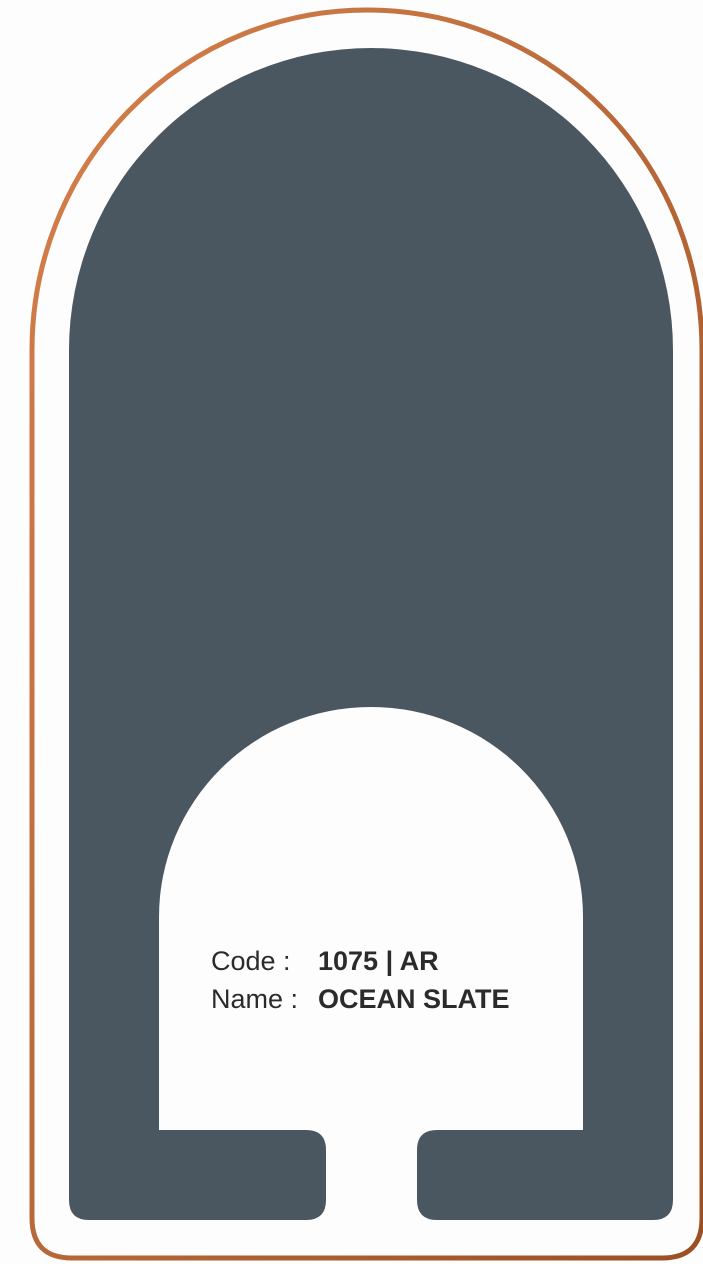  I want to click on name-value: OCEAN SLATE, so click(414, 999).